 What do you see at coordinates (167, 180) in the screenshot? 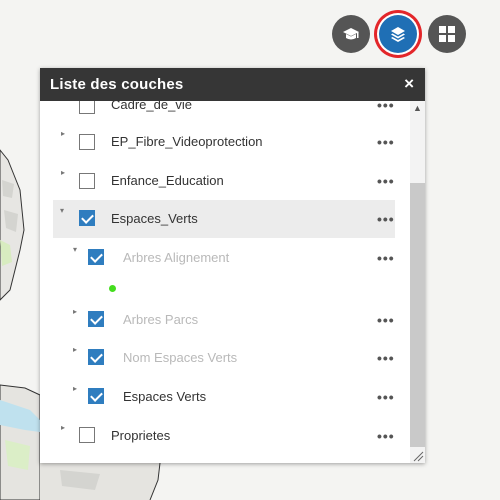
I see `layer-label: Enfance_Education` at bounding box center [167, 180].